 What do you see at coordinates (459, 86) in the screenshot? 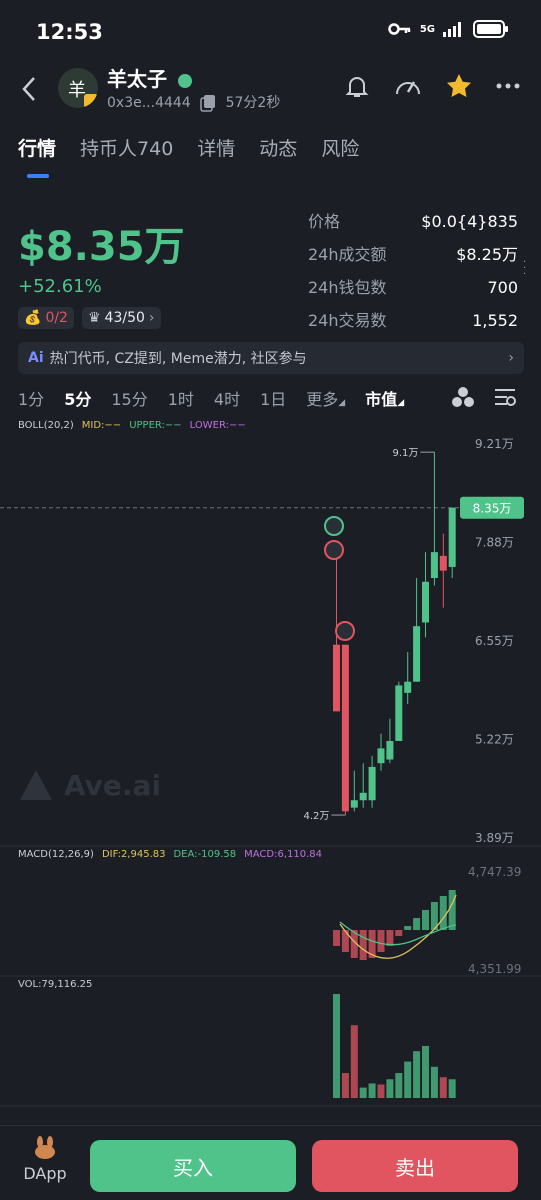
I see `star-icon` at bounding box center [459, 86].